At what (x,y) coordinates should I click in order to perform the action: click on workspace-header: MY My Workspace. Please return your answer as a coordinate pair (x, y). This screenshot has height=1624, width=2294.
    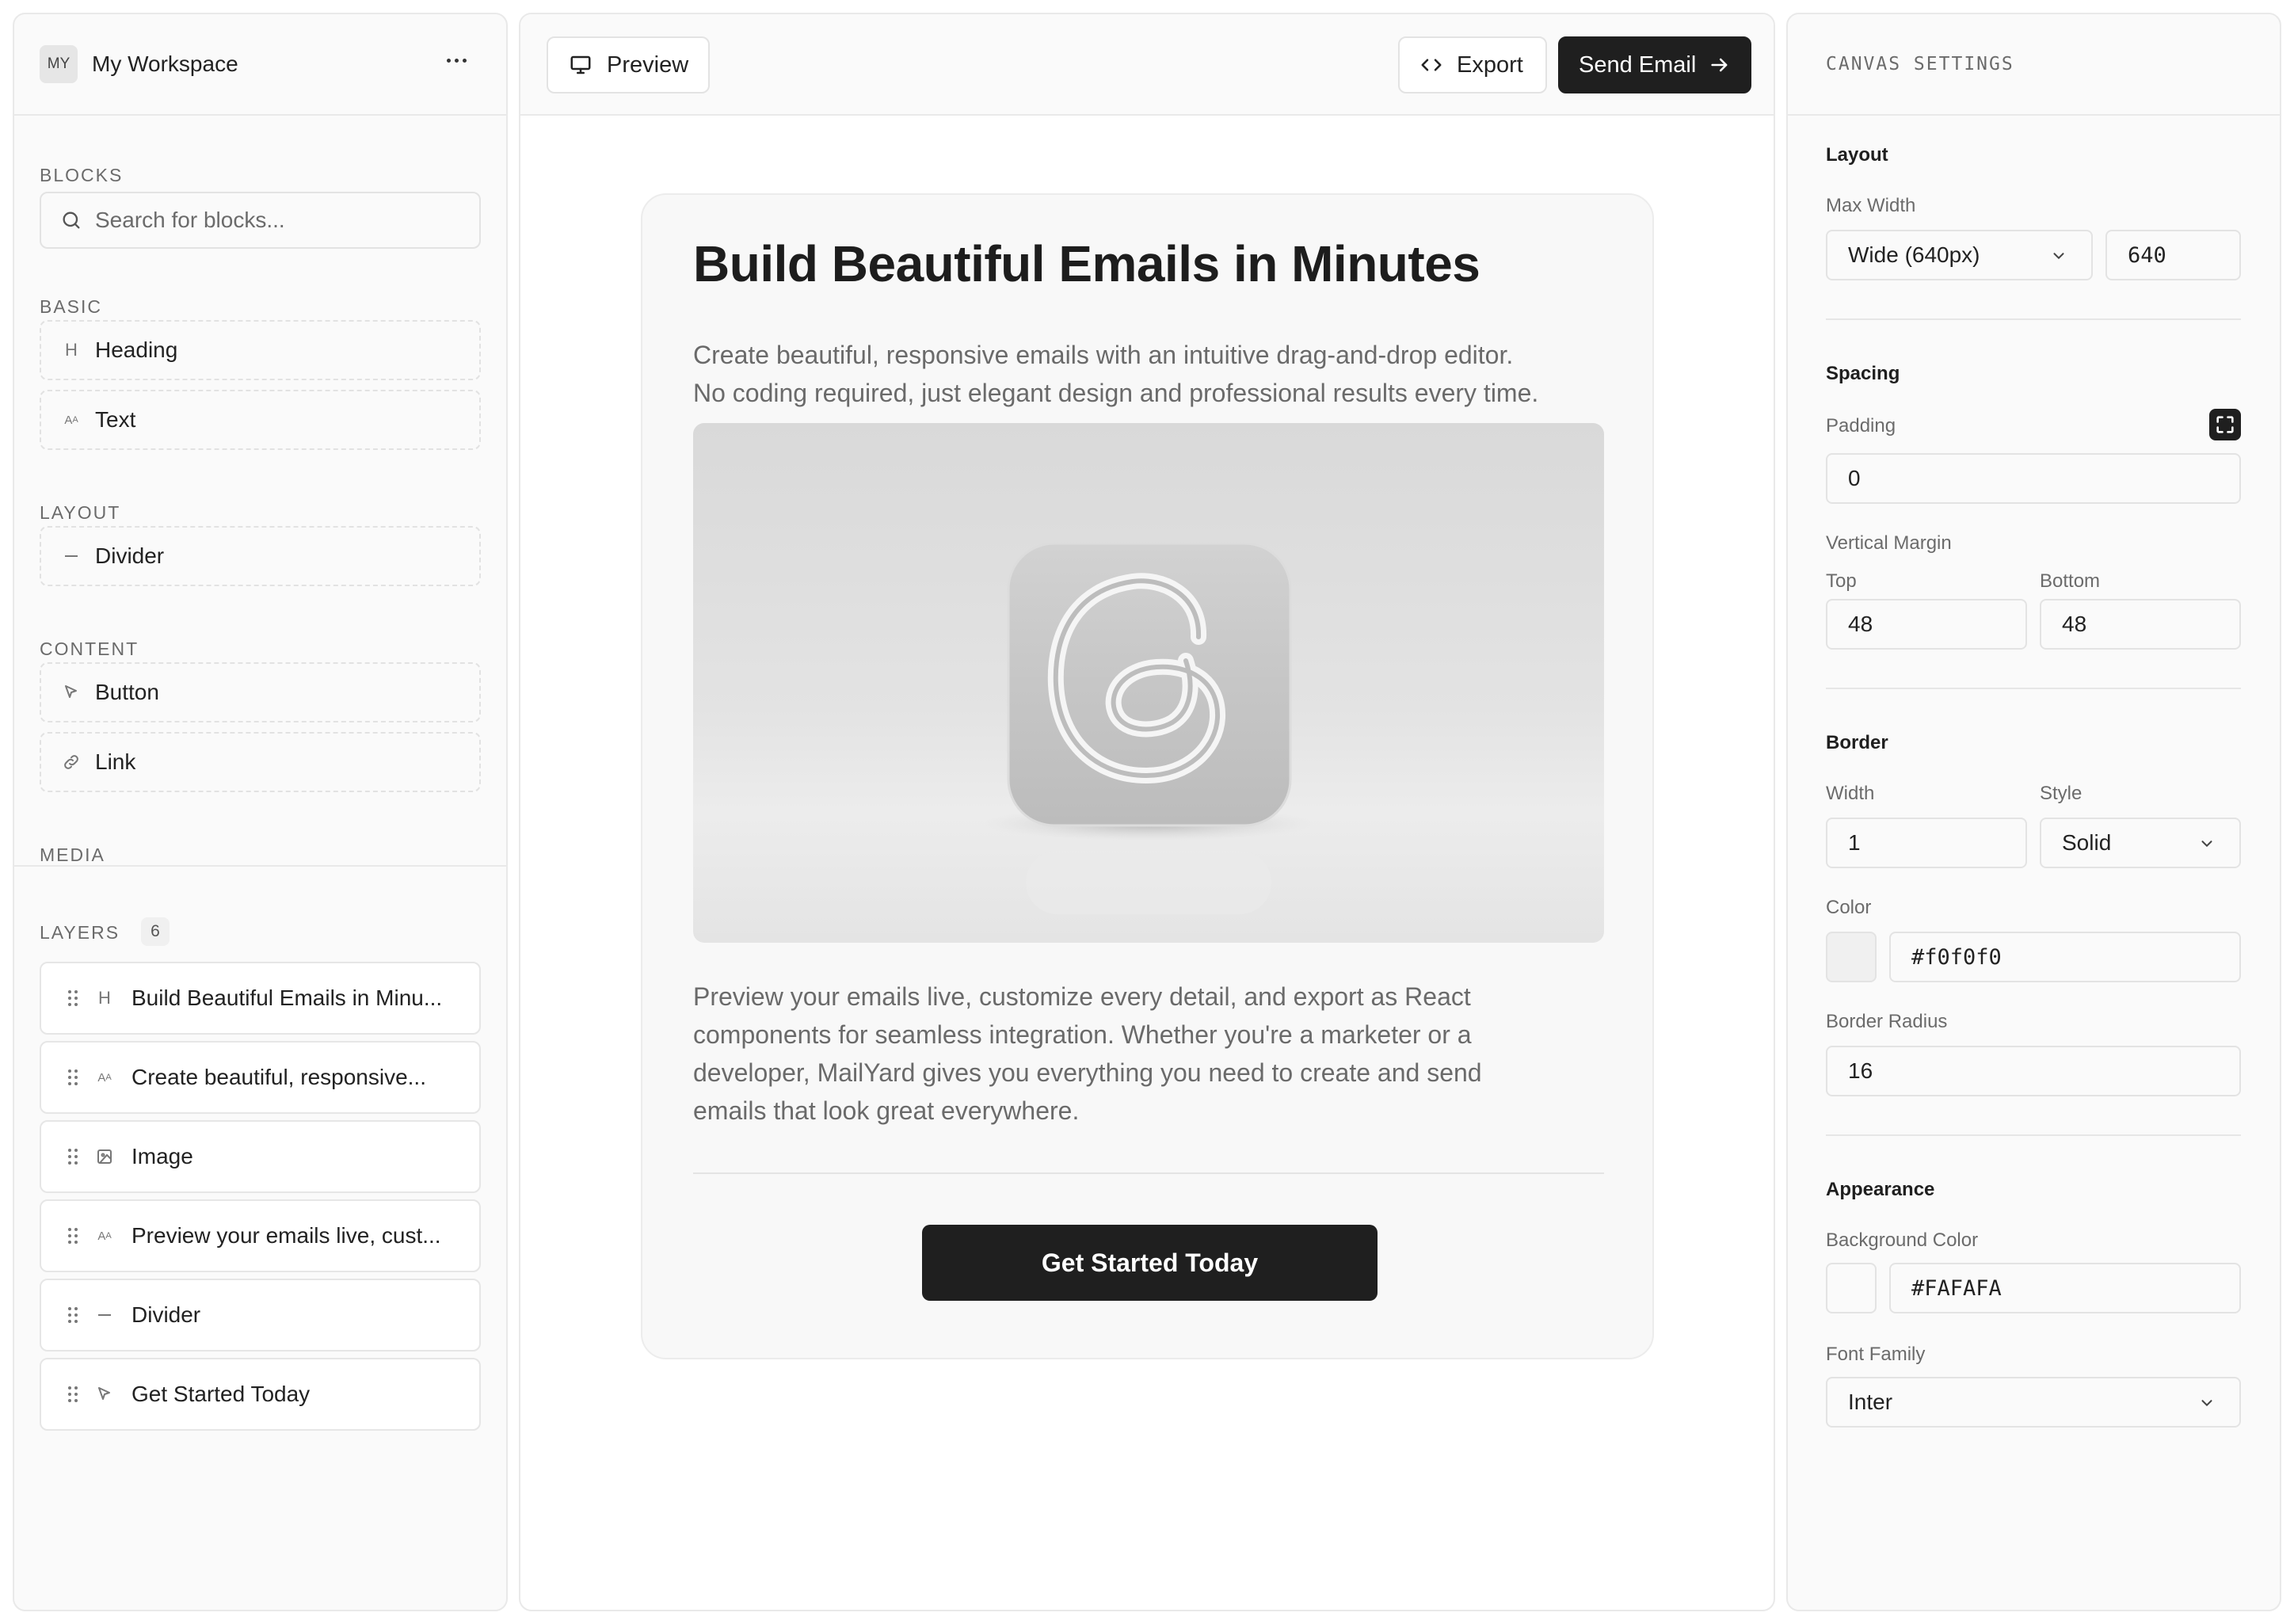
    Looking at the image, I should click on (260, 65).